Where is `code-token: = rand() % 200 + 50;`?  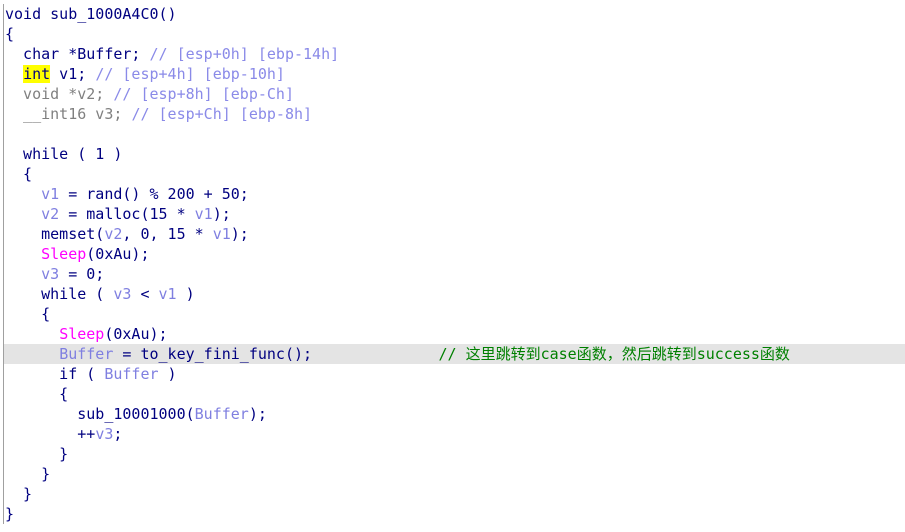
code-token: = rand() % 200 + 50; is located at coordinates (154, 194).